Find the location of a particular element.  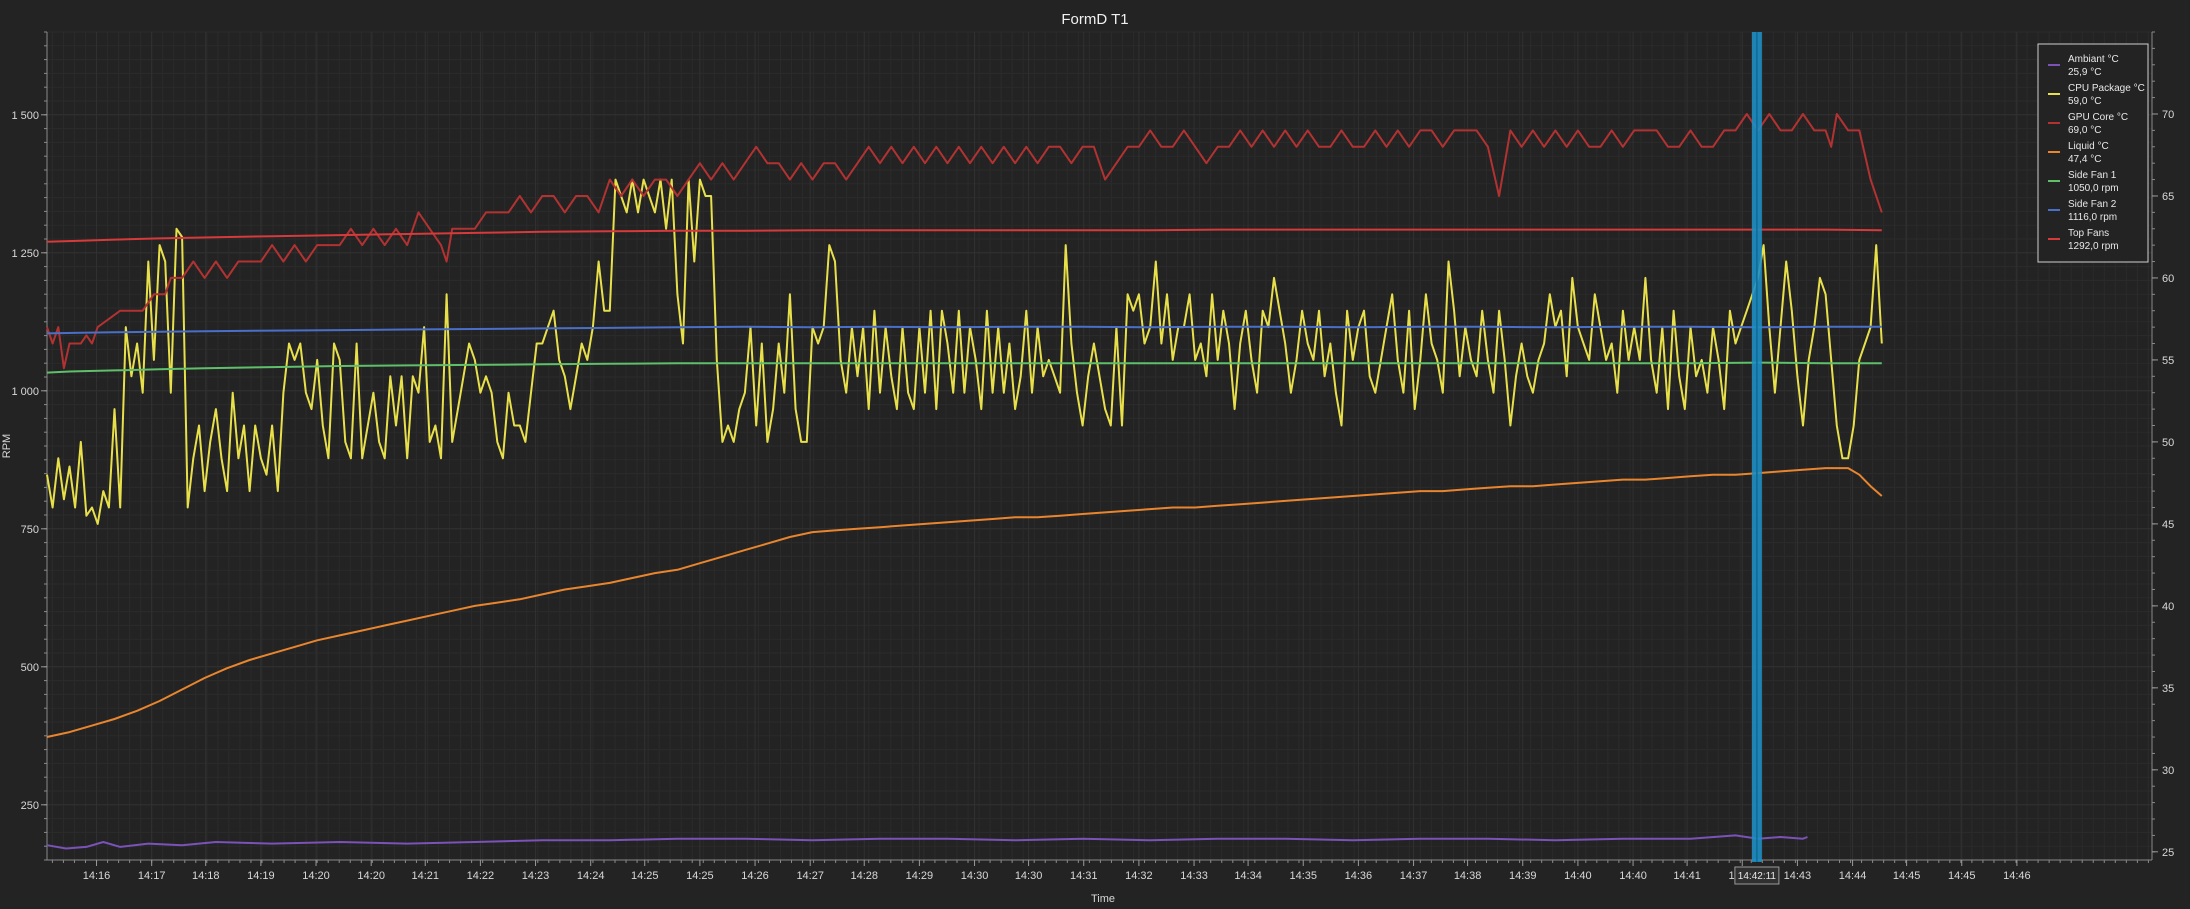

x-tick-label: 14:44 is located at coordinates (1853, 876).